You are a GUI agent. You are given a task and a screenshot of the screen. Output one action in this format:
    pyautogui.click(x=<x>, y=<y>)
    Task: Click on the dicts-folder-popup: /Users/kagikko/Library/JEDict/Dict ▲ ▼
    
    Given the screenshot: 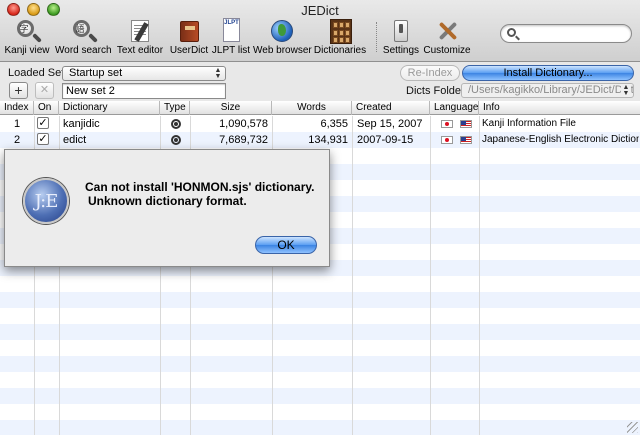 What is the action you would take?
    pyautogui.click(x=547, y=90)
    